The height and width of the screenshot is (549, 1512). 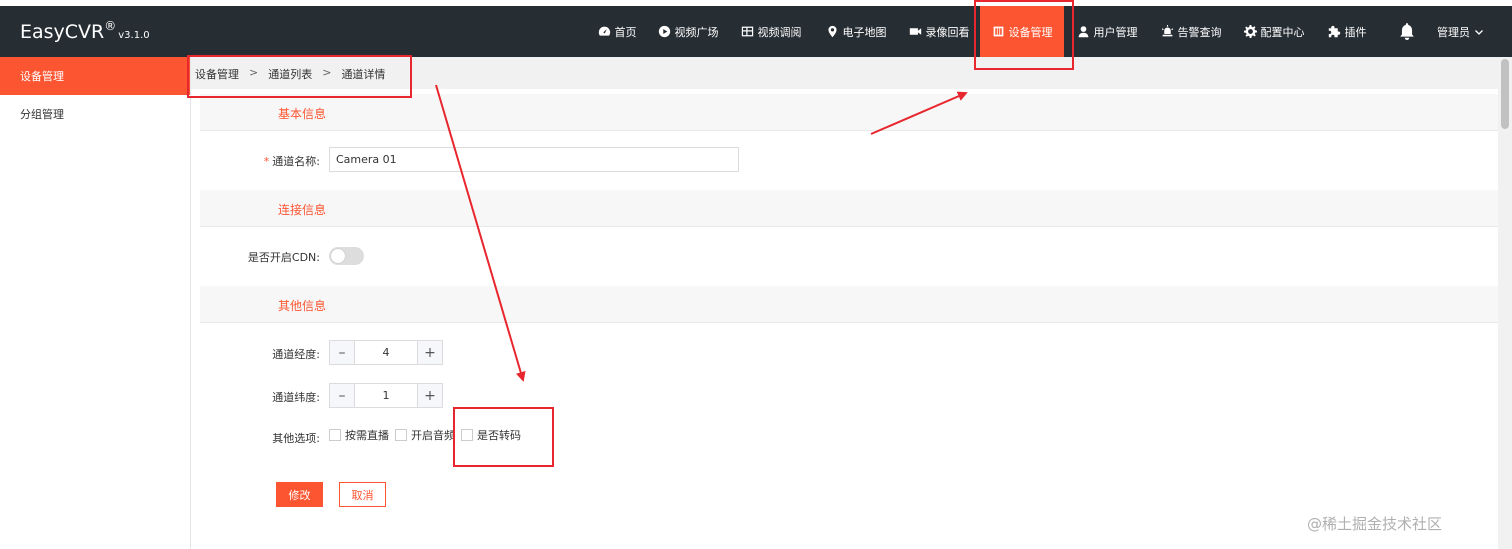 I want to click on longitude-stepper: – 4 +, so click(x=386, y=352).